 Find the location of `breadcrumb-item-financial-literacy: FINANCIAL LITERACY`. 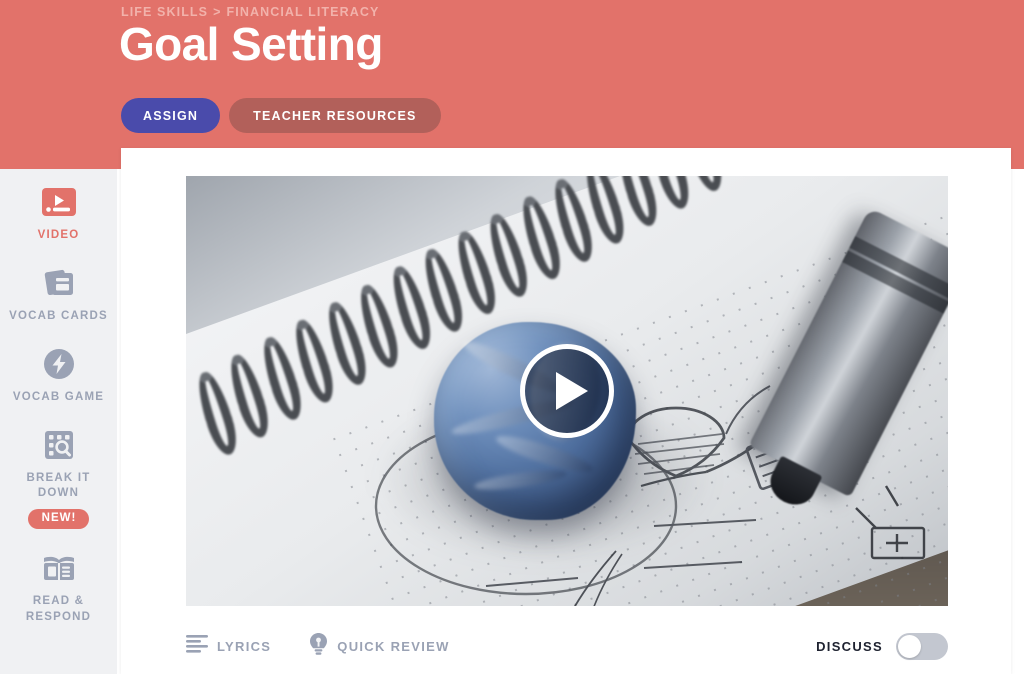

breadcrumb-item-financial-literacy: FINANCIAL LITERACY is located at coordinates (303, 12).